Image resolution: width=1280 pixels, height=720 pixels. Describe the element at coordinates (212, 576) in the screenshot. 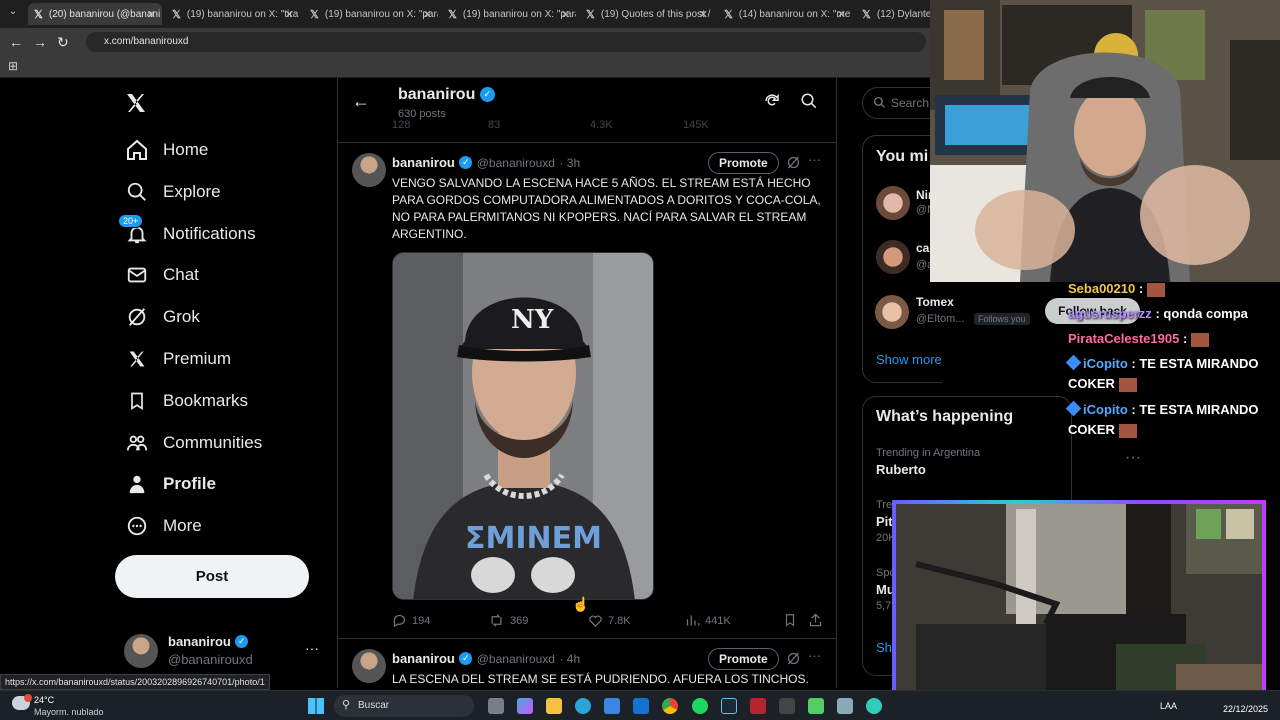

I see `post-button: Post` at that location.